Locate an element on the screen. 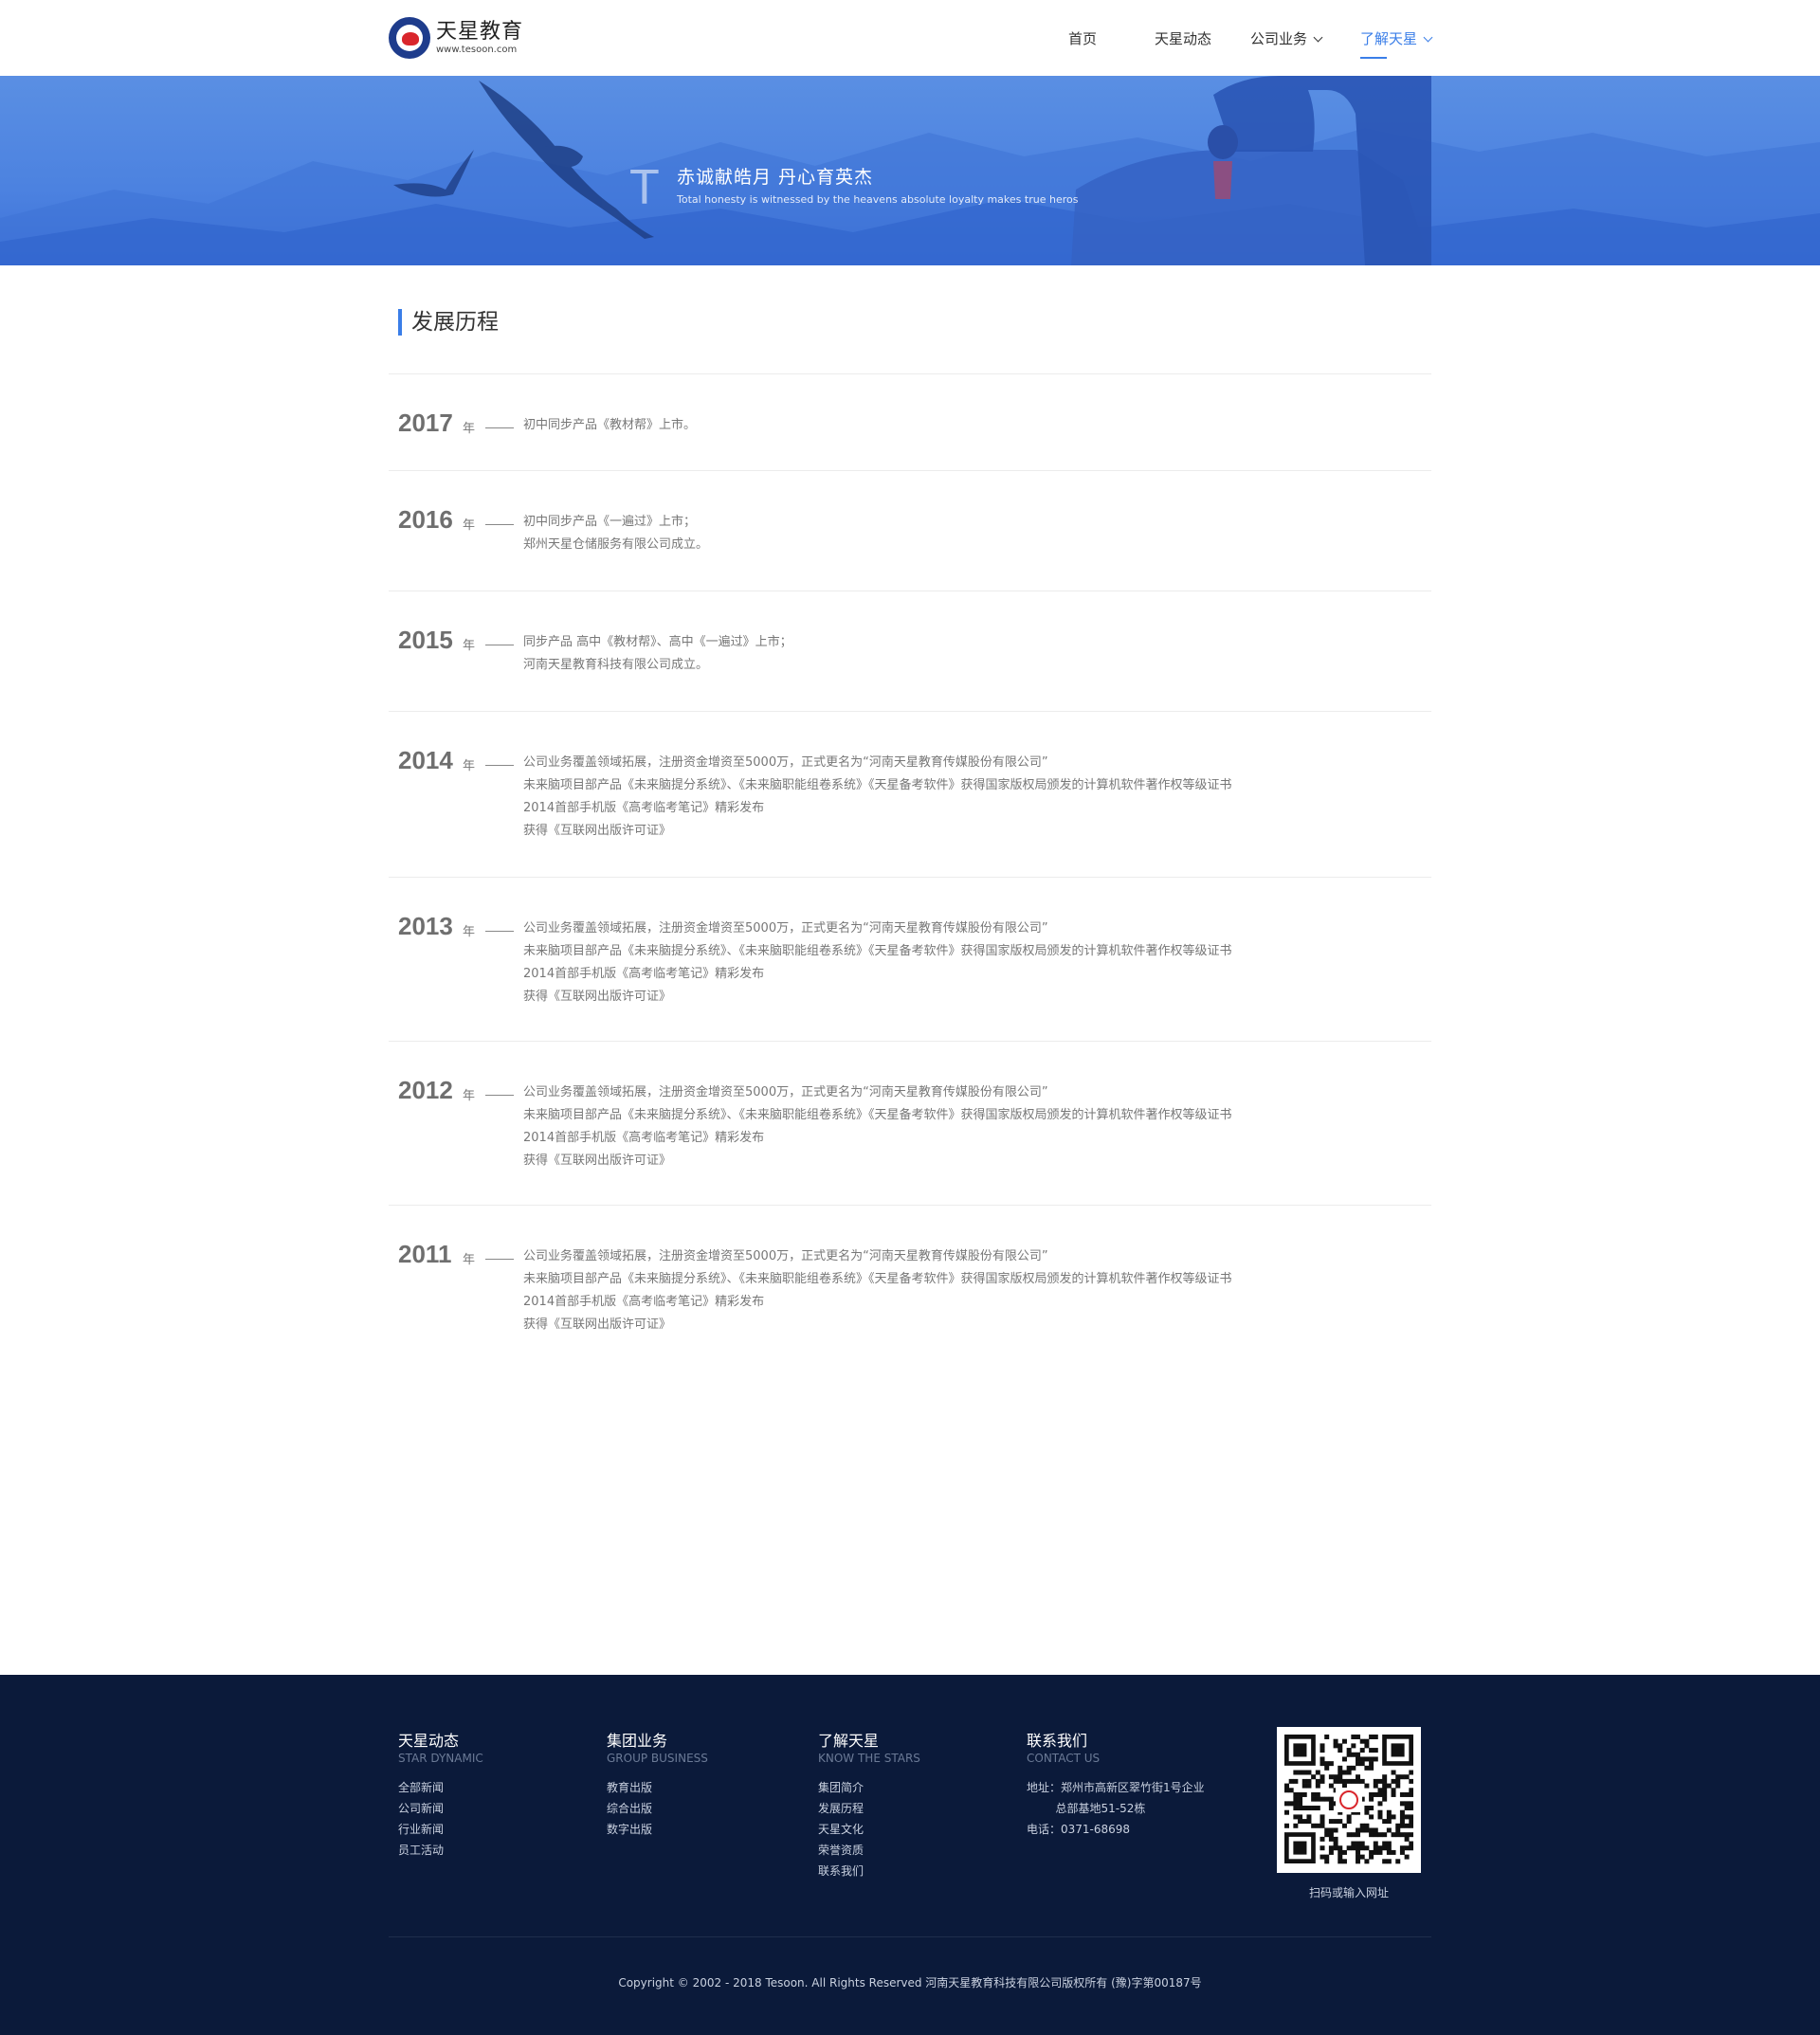 The width and height of the screenshot is (1820, 2035). qr-code-icon is located at coordinates (1349, 1800).